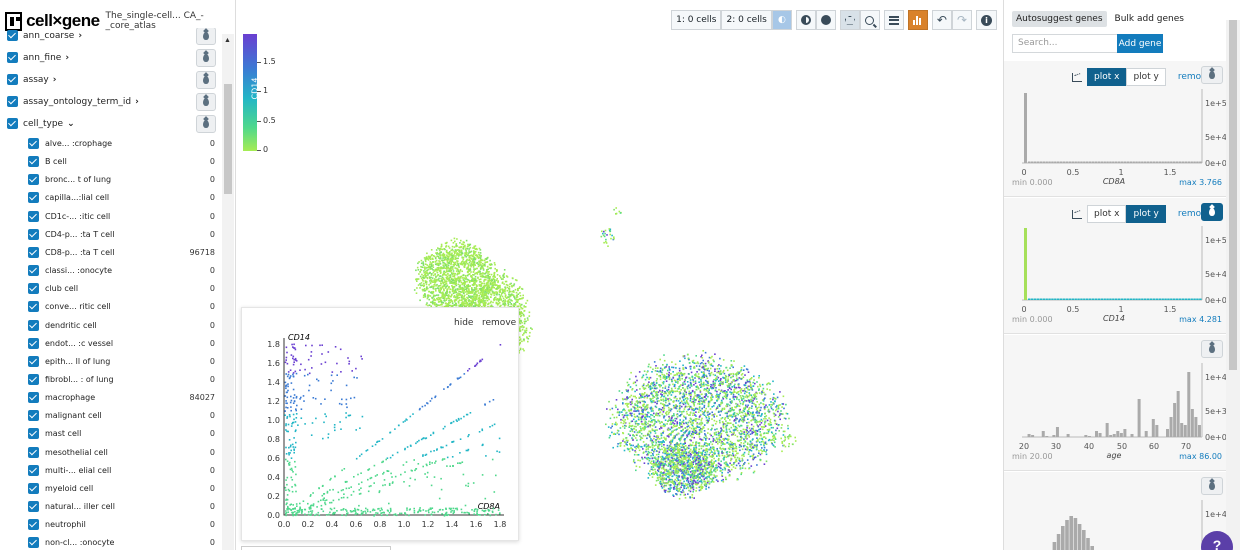 This screenshot has width=1253, height=550. Describe the element at coordinates (111, 254) in the screenshot. I see `category-value-row: CD8-p... :ta T cell 96718` at that location.